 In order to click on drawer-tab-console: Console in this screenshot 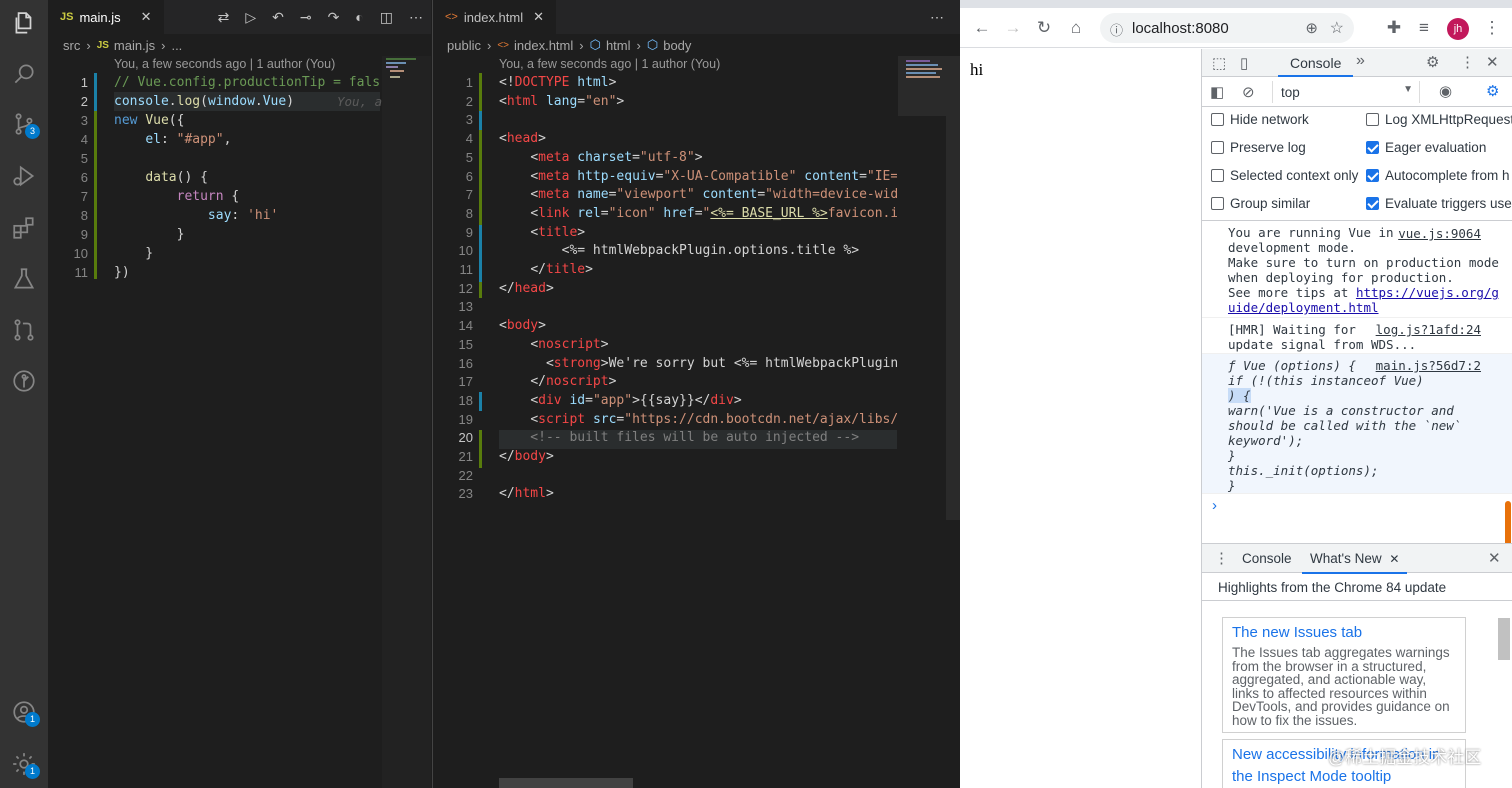, I will do `click(1267, 558)`.